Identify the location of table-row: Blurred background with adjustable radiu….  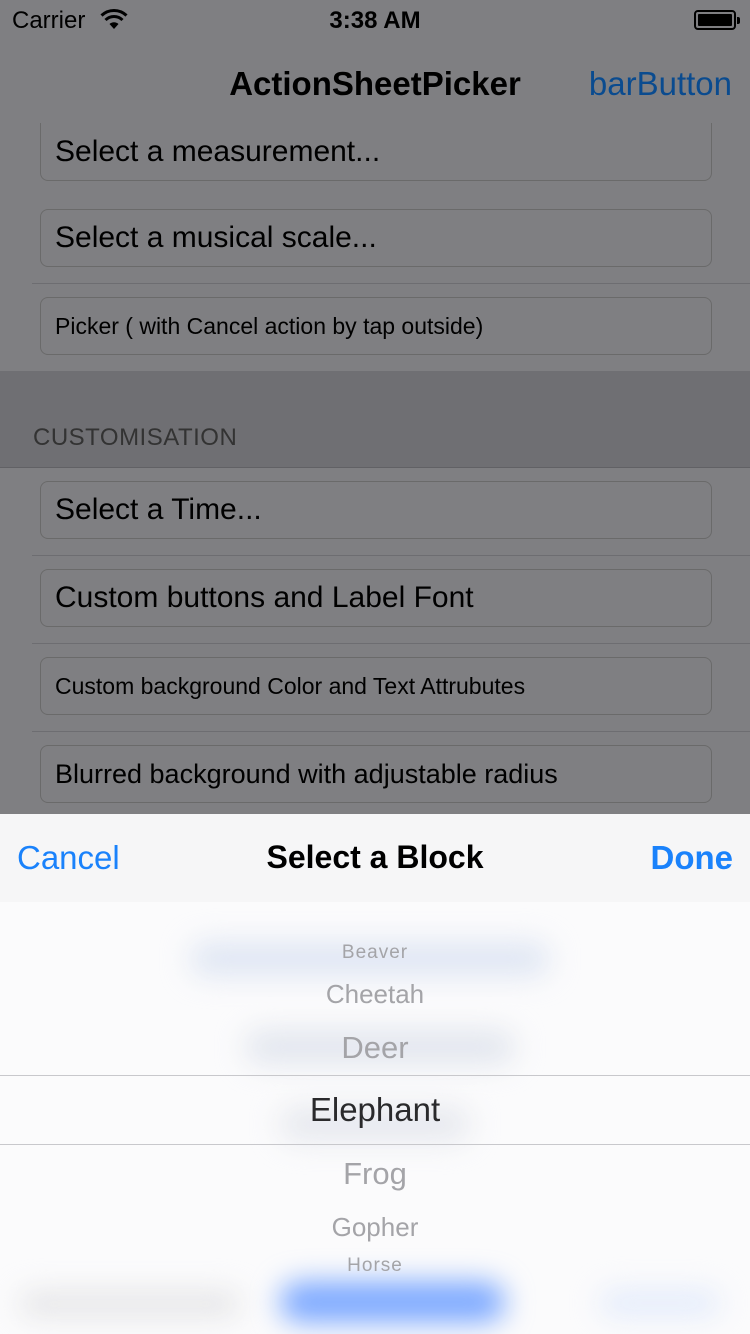
(375, 773).